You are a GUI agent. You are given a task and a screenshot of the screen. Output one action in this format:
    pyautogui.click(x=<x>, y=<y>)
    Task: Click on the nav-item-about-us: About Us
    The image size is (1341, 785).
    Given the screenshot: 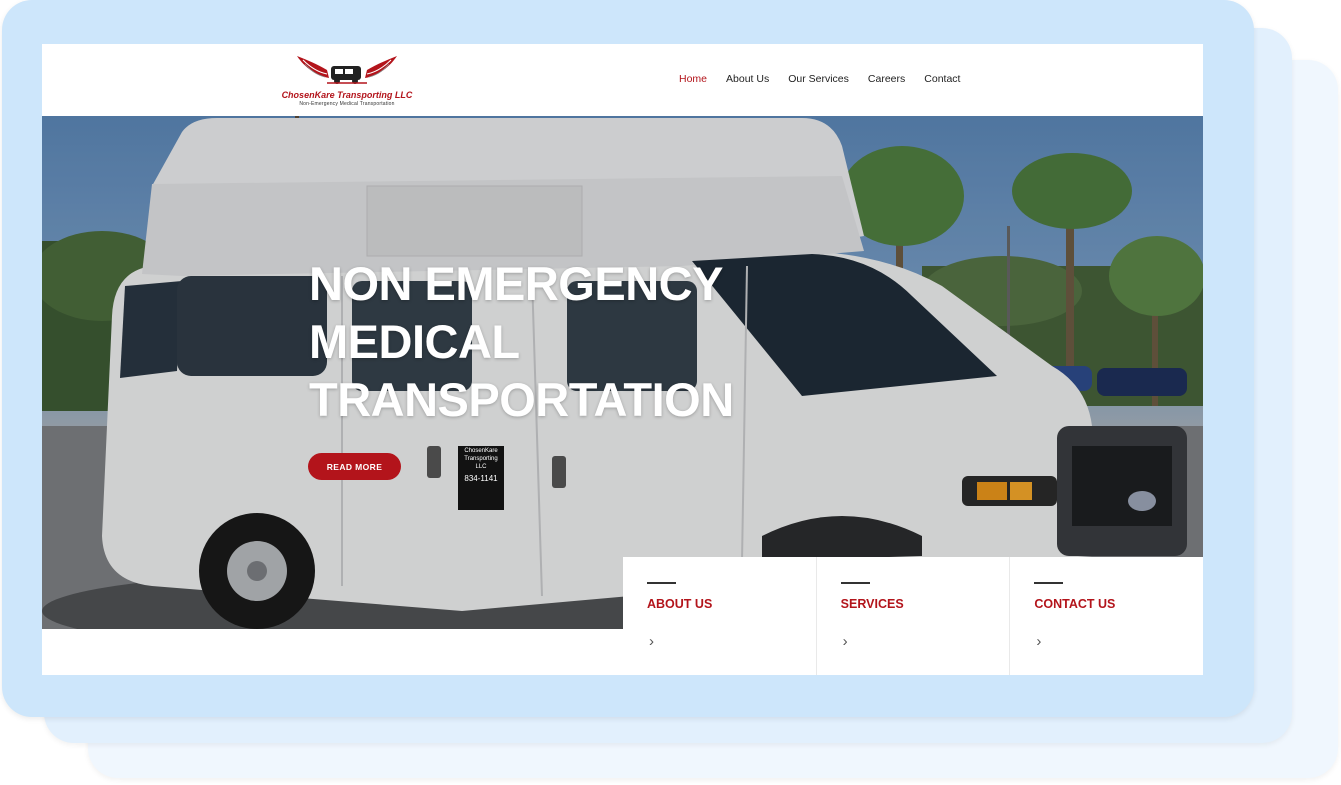 What is the action you would take?
    pyautogui.click(x=747, y=79)
    